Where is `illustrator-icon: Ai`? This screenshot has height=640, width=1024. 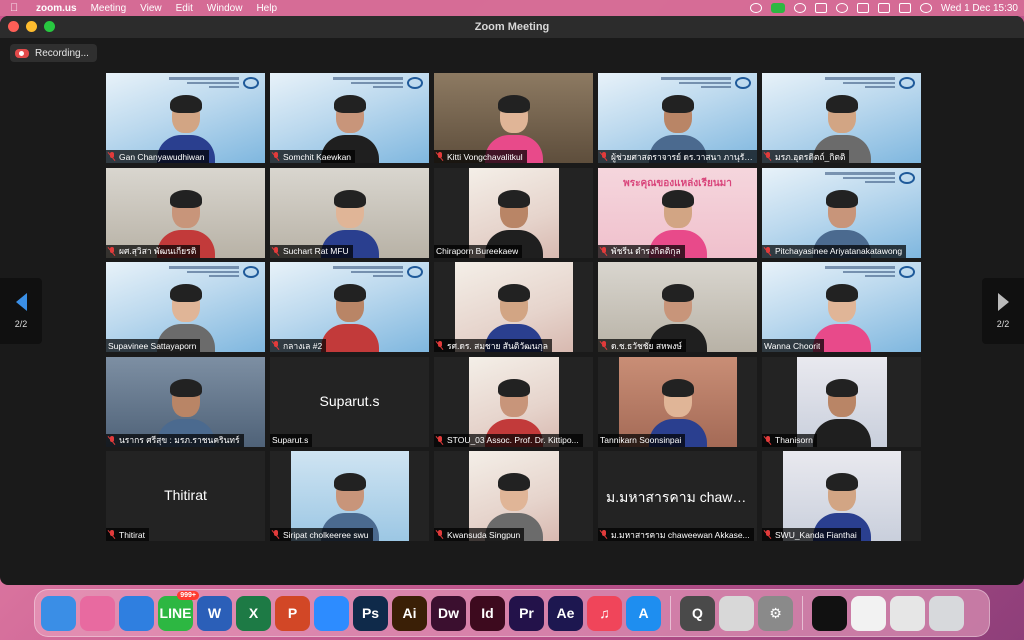 illustrator-icon: Ai is located at coordinates (409, 613).